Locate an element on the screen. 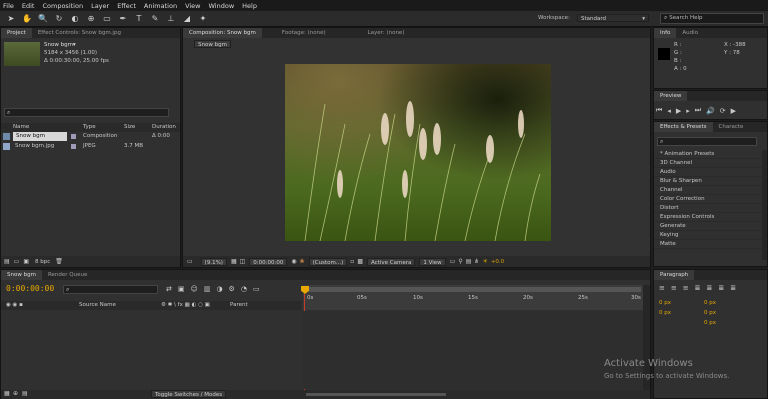  audio-icon: 🔊 is located at coordinates (710, 111).